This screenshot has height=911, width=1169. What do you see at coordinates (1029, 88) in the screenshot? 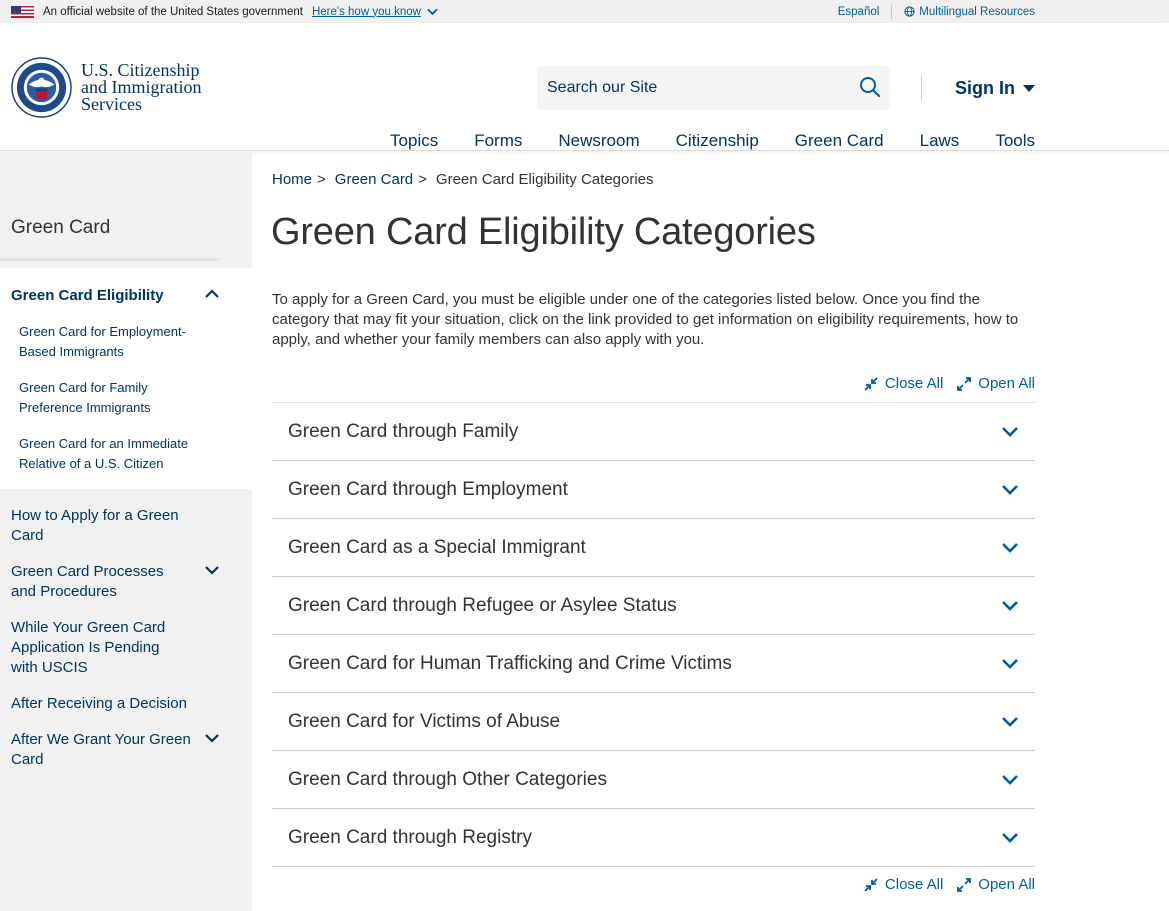
I see `caret-down-icon` at bounding box center [1029, 88].